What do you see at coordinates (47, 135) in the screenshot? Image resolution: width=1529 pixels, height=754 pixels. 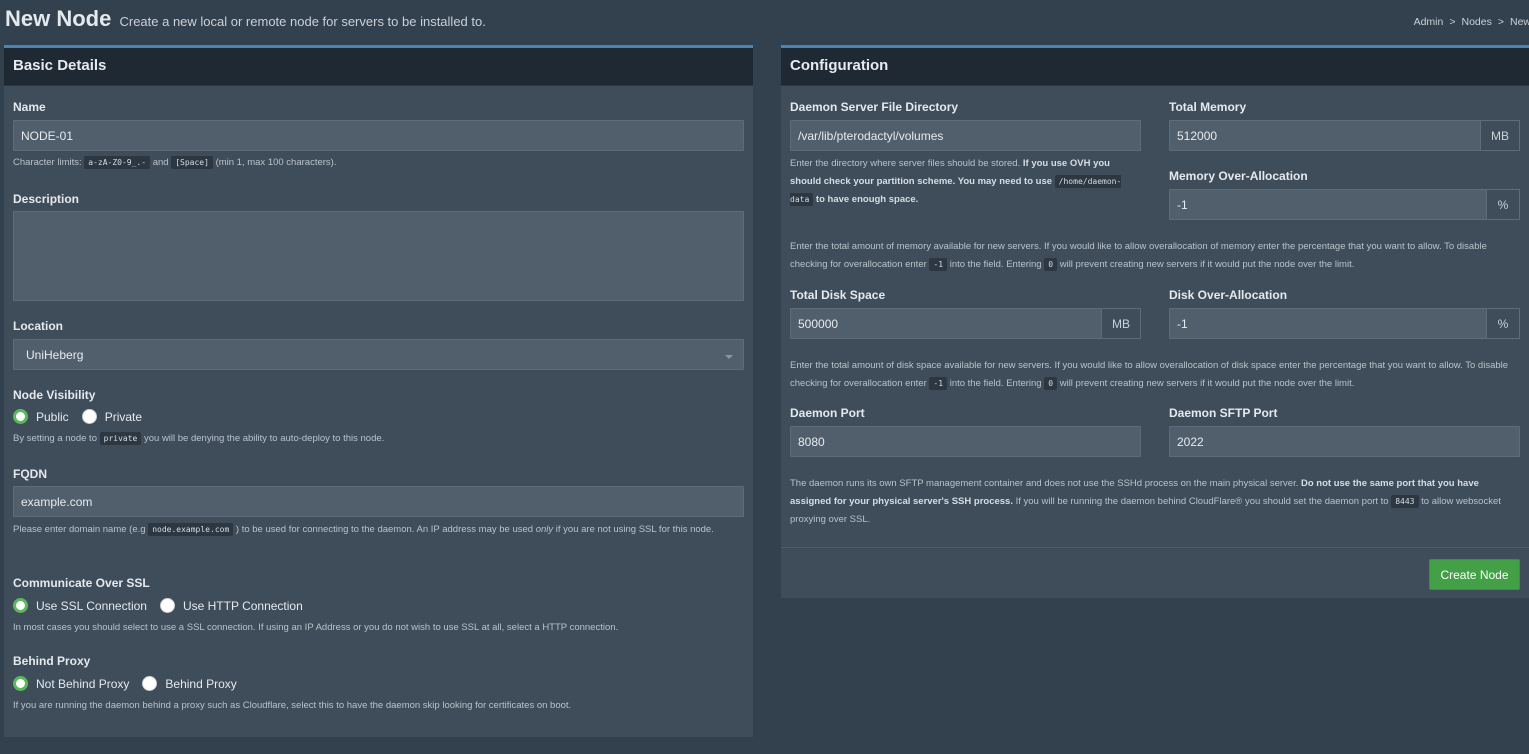 I see `name-input-value: NODE-01` at bounding box center [47, 135].